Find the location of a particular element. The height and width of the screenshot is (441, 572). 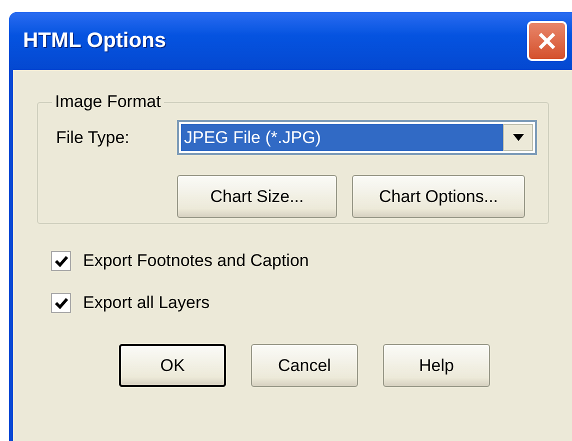

close-icon is located at coordinates (547, 41).